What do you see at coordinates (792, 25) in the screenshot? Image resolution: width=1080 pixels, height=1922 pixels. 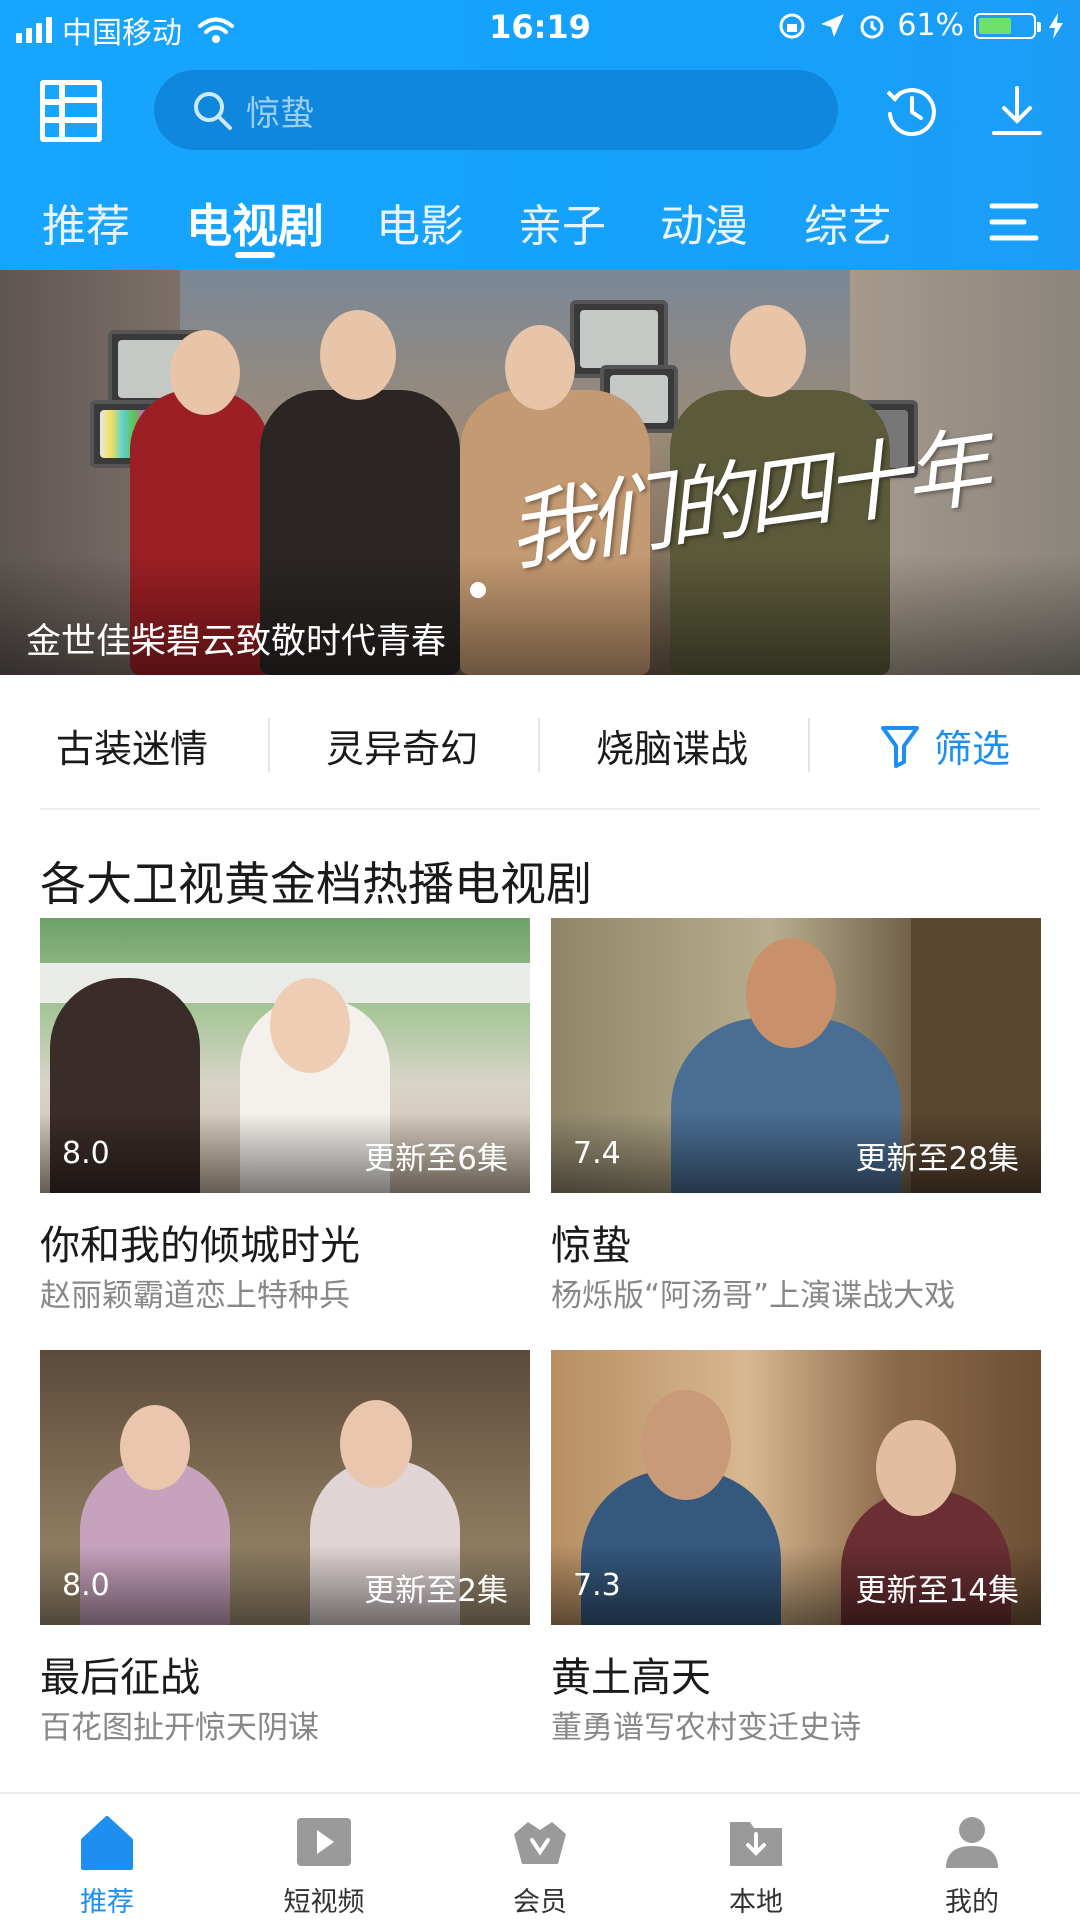 I see `rotation-lock-icon` at bounding box center [792, 25].